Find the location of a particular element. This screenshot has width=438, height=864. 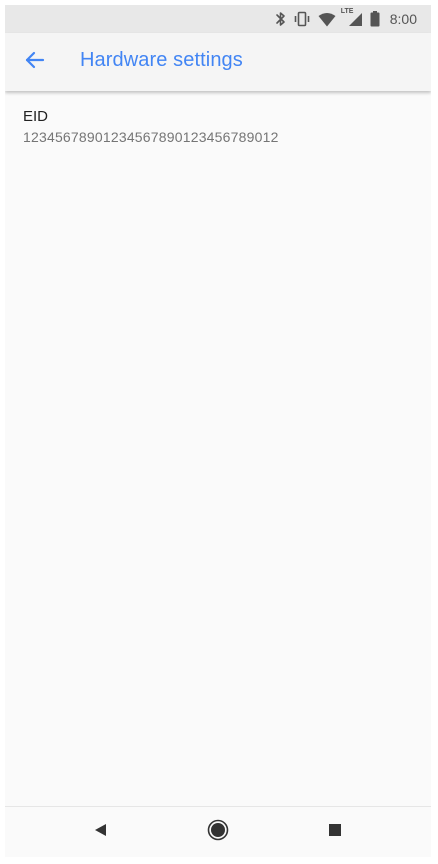

navigation-bar is located at coordinates (218, 831).